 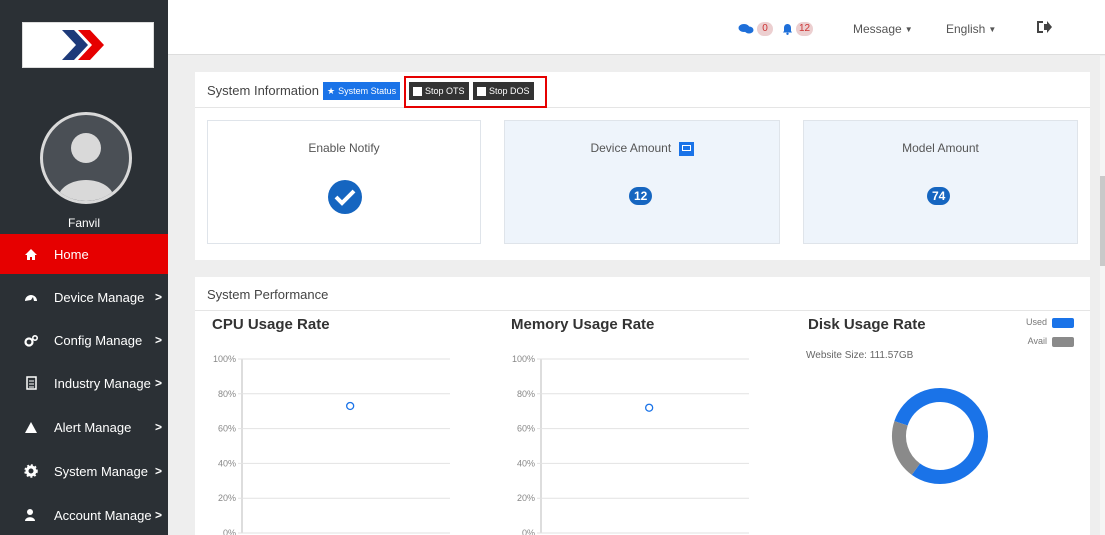 I want to click on cpu-data-point, so click(x=350, y=406).